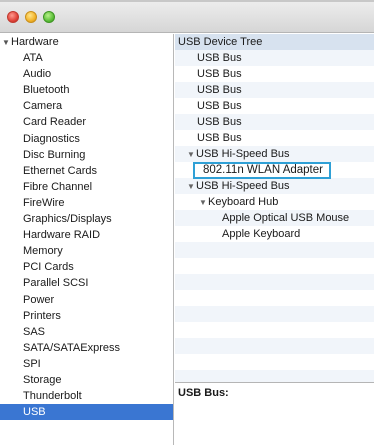 The height and width of the screenshot is (445, 374). What do you see at coordinates (86, 58) in the screenshot?
I see `sidebar-item-ata: ATA` at bounding box center [86, 58].